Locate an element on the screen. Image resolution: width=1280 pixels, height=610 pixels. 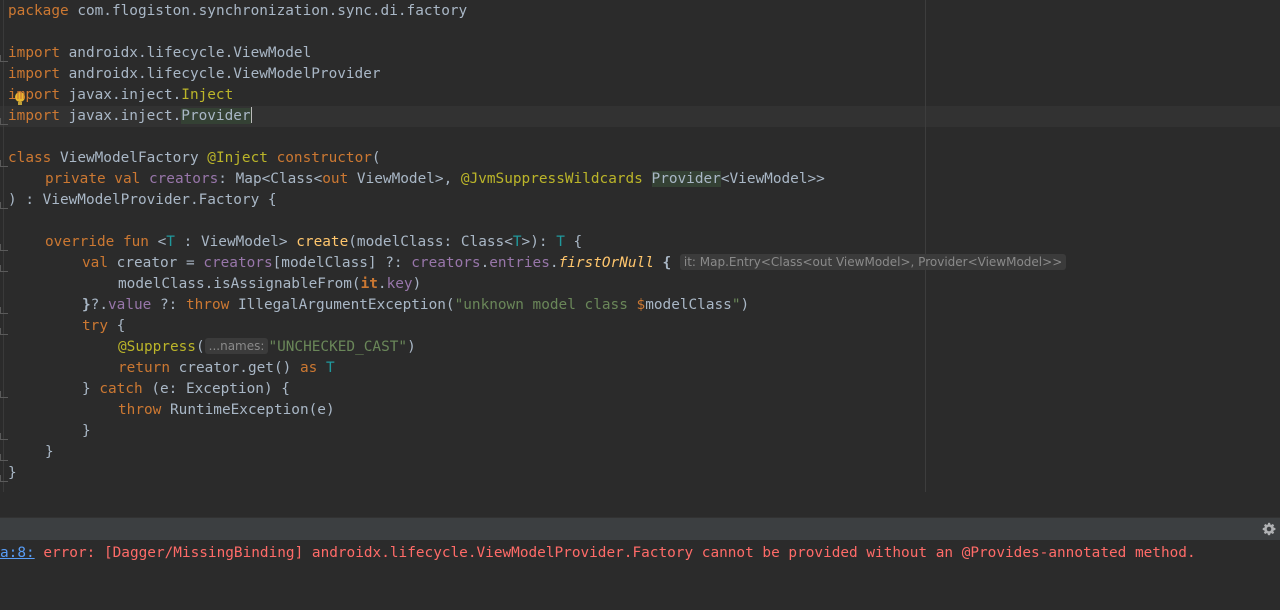
string-var: modelClass is located at coordinates (688, 305).